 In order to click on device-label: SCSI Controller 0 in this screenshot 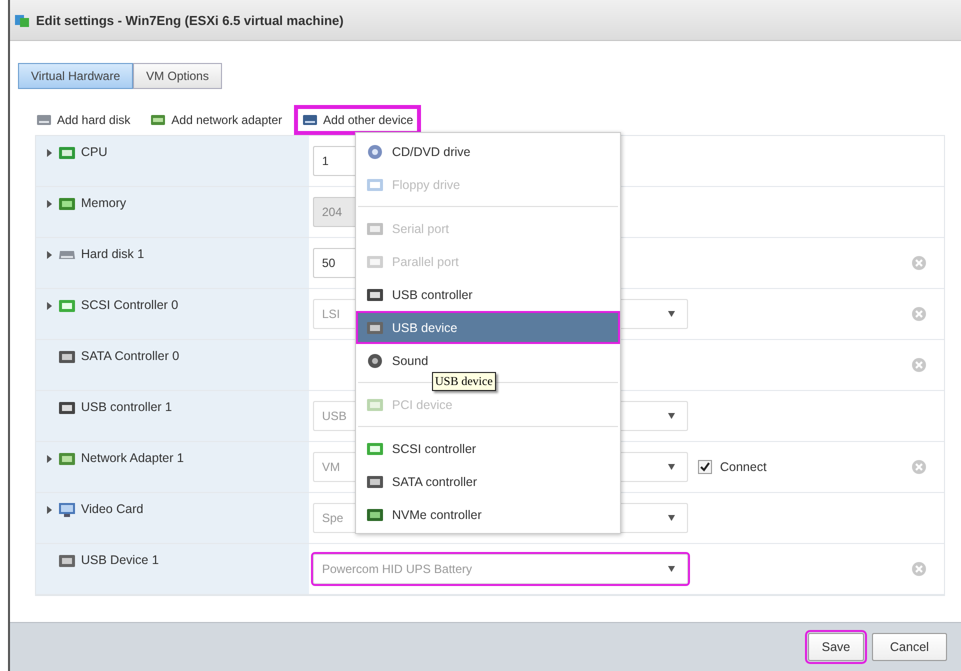, I will do `click(129, 305)`.